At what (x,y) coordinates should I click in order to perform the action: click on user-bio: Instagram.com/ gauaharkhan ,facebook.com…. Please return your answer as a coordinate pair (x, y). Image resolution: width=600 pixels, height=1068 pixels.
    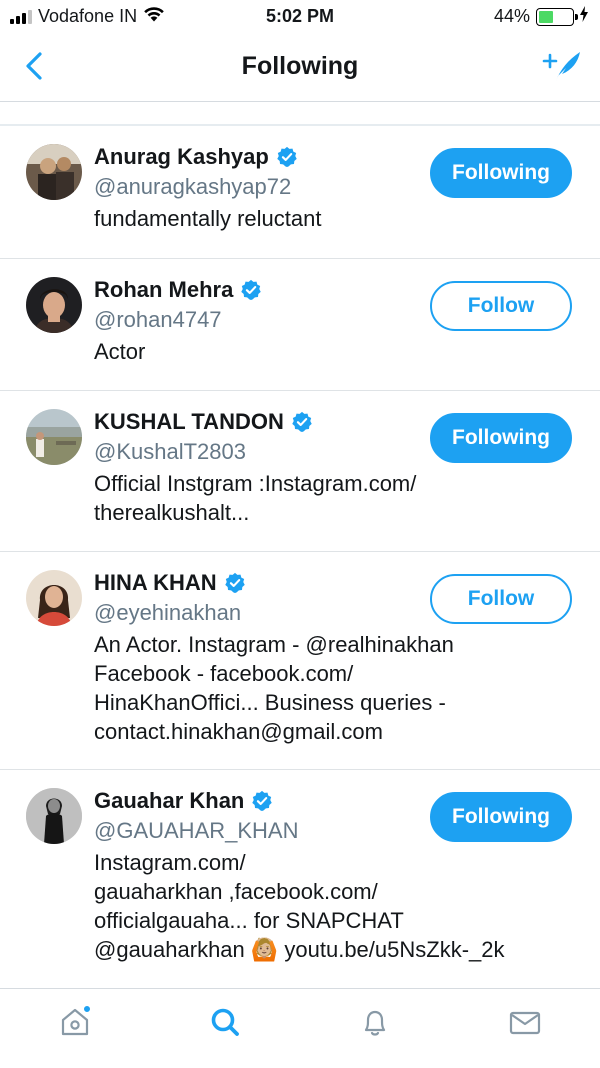
    Looking at the image, I should click on (299, 906).